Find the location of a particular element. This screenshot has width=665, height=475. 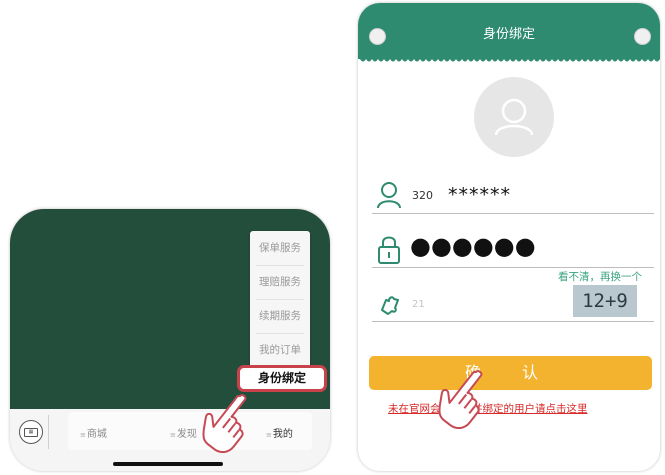

avatar is located at coordinates (514, 117).